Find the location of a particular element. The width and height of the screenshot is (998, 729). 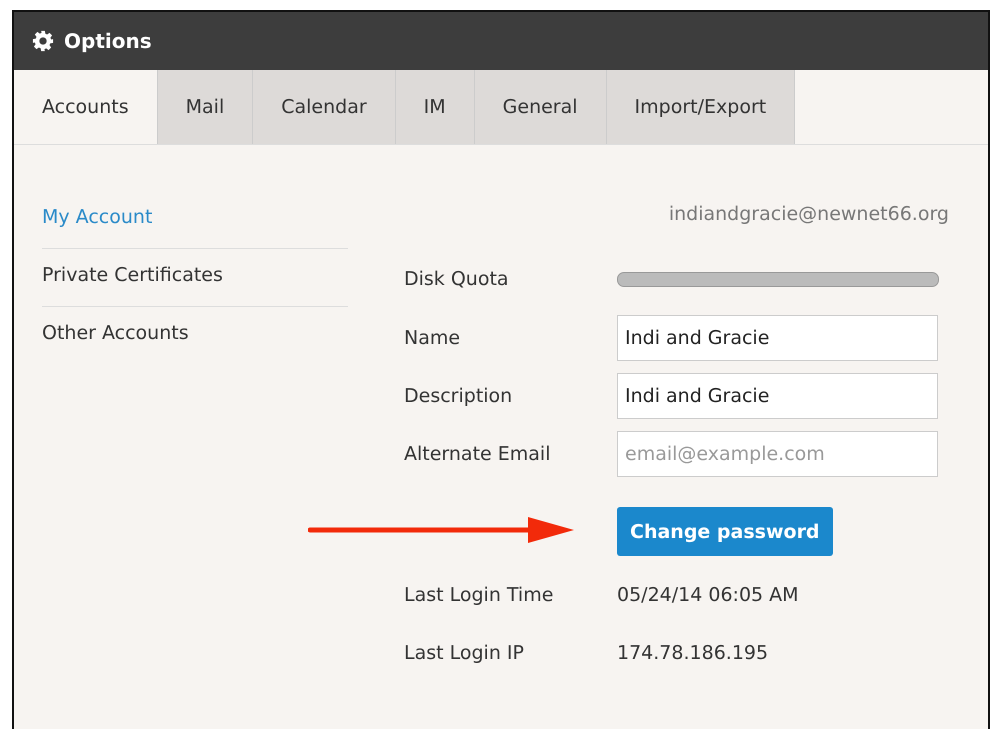

change-password-button: Change password is located at coordinates (725, 531).